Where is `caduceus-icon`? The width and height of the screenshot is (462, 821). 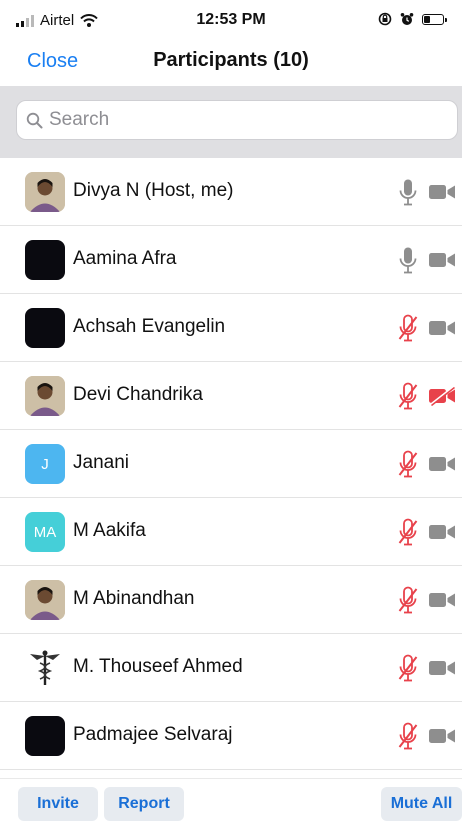 caduceus-icon is located at coordinates (45, 667).